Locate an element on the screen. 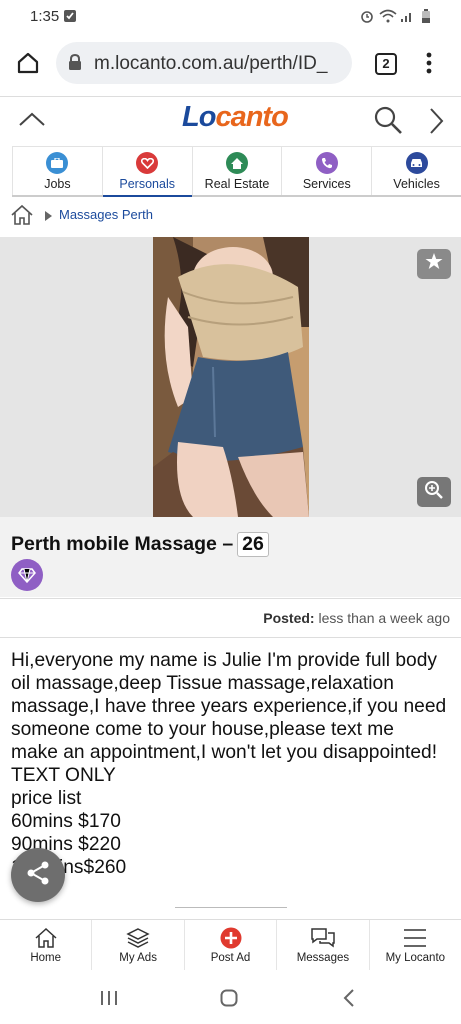 This screenshot has height=1024, width=461. house-icon is located at coordinates (236, 163).